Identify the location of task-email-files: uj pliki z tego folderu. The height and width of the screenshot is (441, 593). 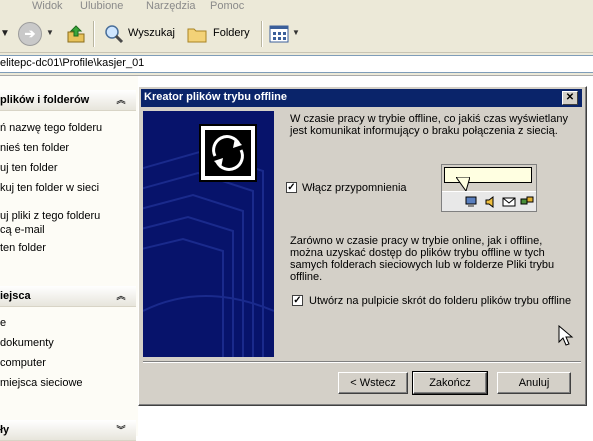
(50, 216).